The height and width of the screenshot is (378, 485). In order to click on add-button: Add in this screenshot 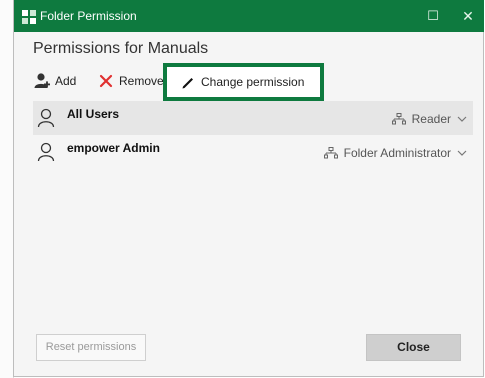, I will do `click(54, 81)`.